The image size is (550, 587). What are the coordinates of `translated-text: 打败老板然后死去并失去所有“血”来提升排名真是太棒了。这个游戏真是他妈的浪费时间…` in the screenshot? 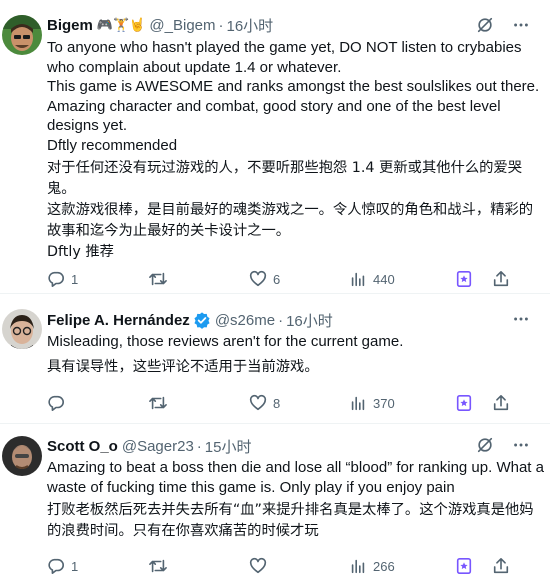 It's located at (290, 520).